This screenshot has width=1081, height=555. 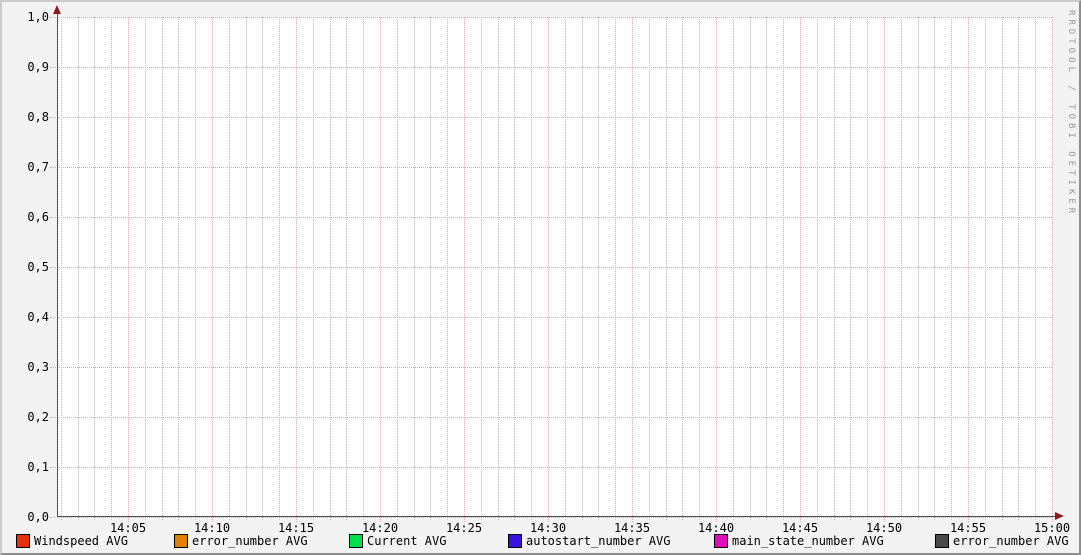 What do you see at coordinates (38, 117) in the screenshot?
I see `y-tick-label: 0,8` at bounding box center [38, 117].